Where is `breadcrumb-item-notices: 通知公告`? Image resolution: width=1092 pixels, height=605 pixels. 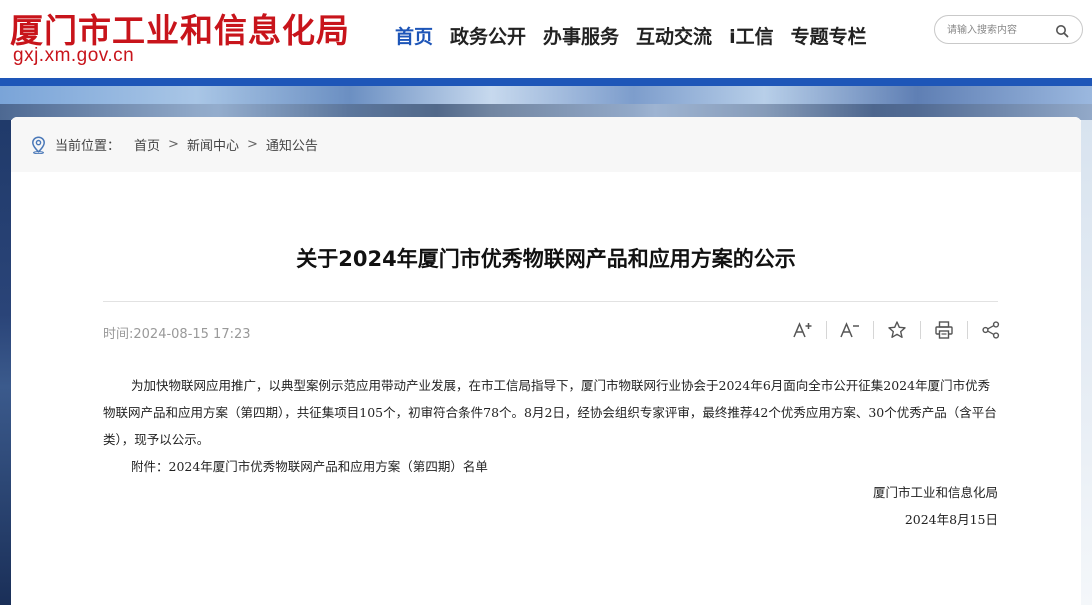
breadcrumb-item-notices: 通知公告 is located at coordinates (292, 144).